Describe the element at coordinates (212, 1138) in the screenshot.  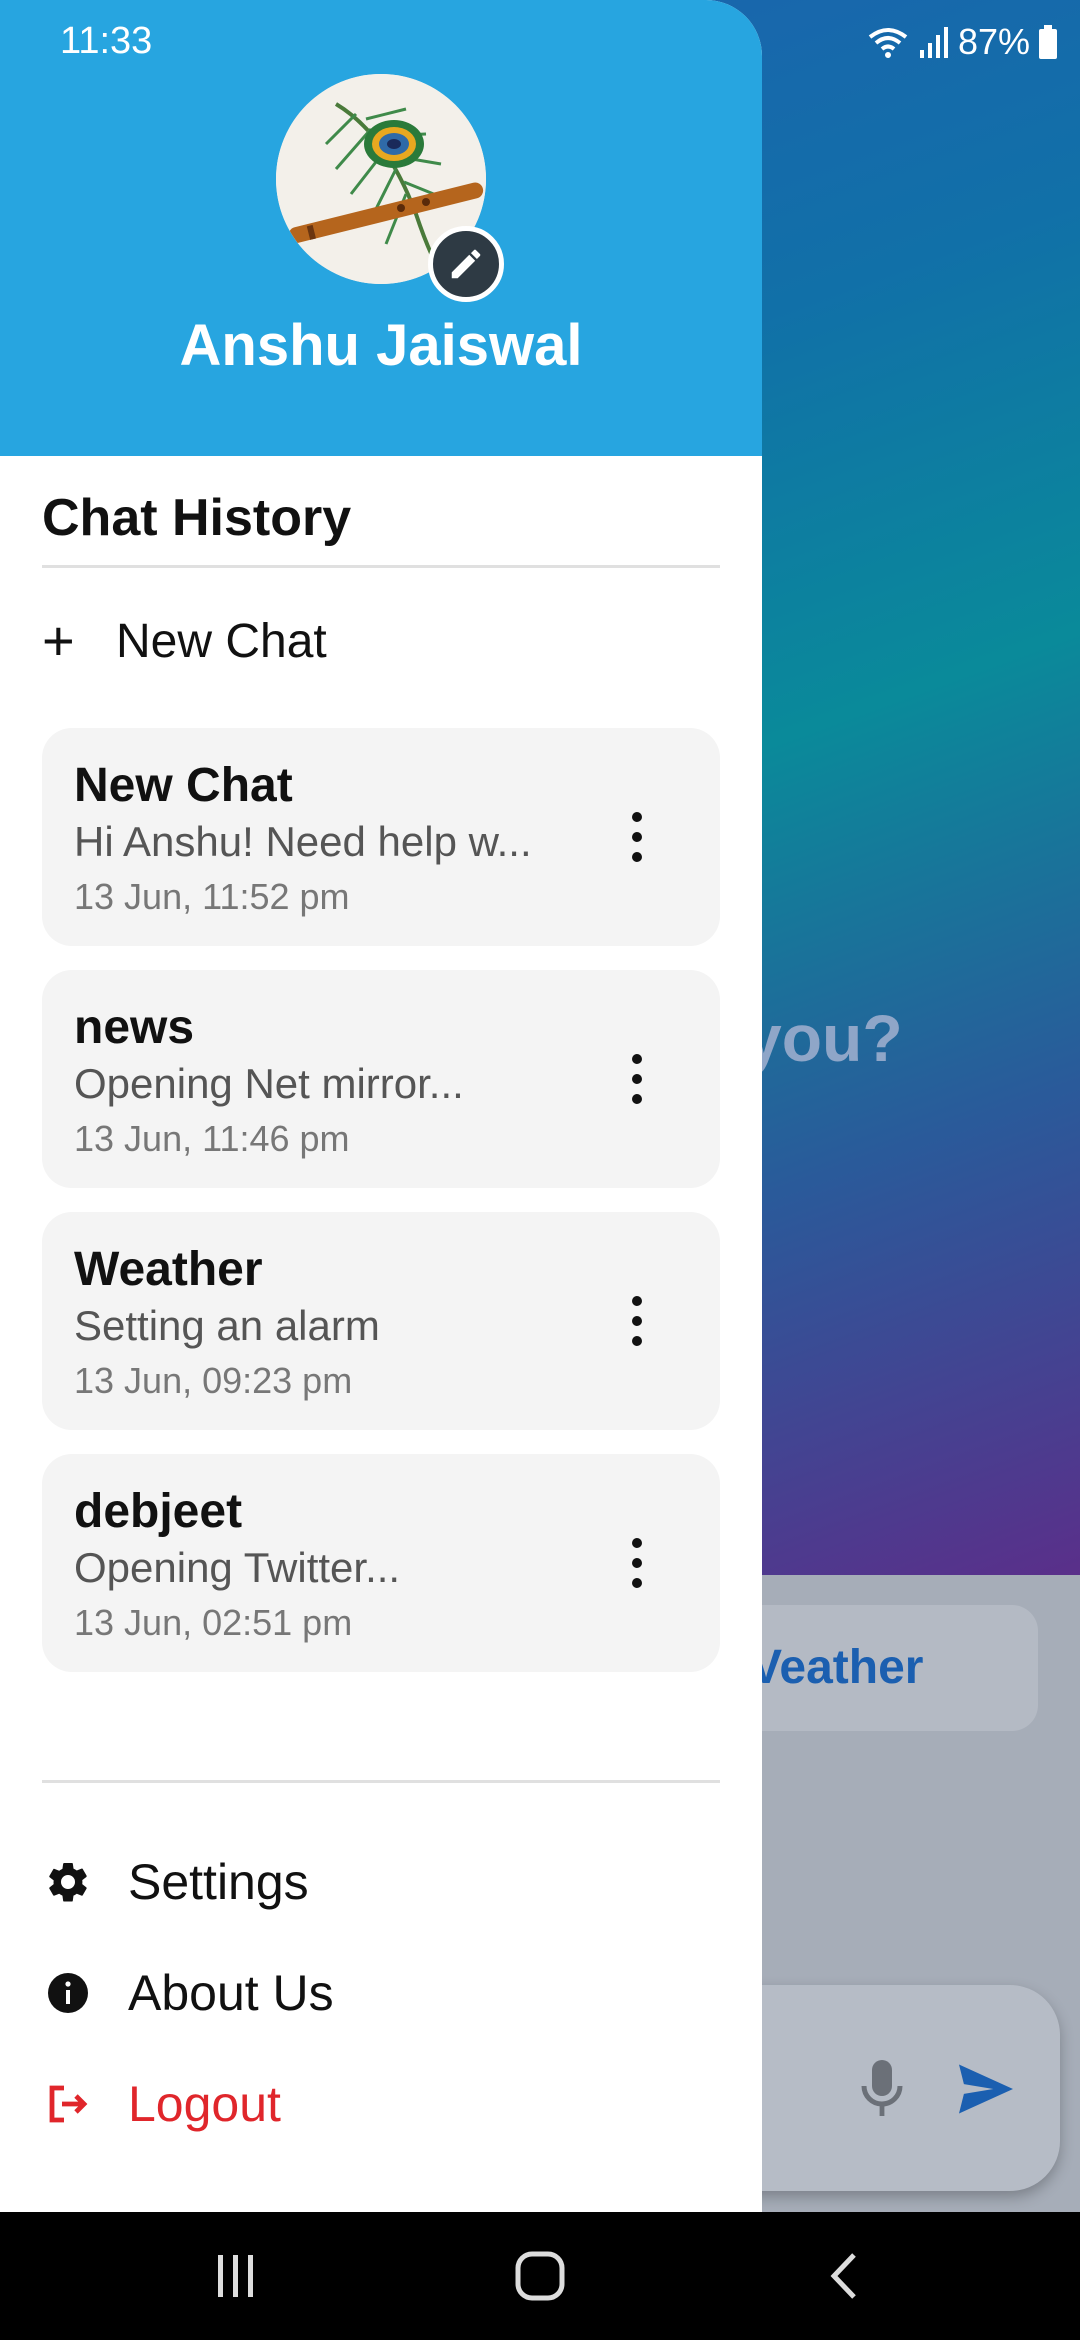
I see `chat-timestamp: 13 Jun, 11:46 pm` at that location.